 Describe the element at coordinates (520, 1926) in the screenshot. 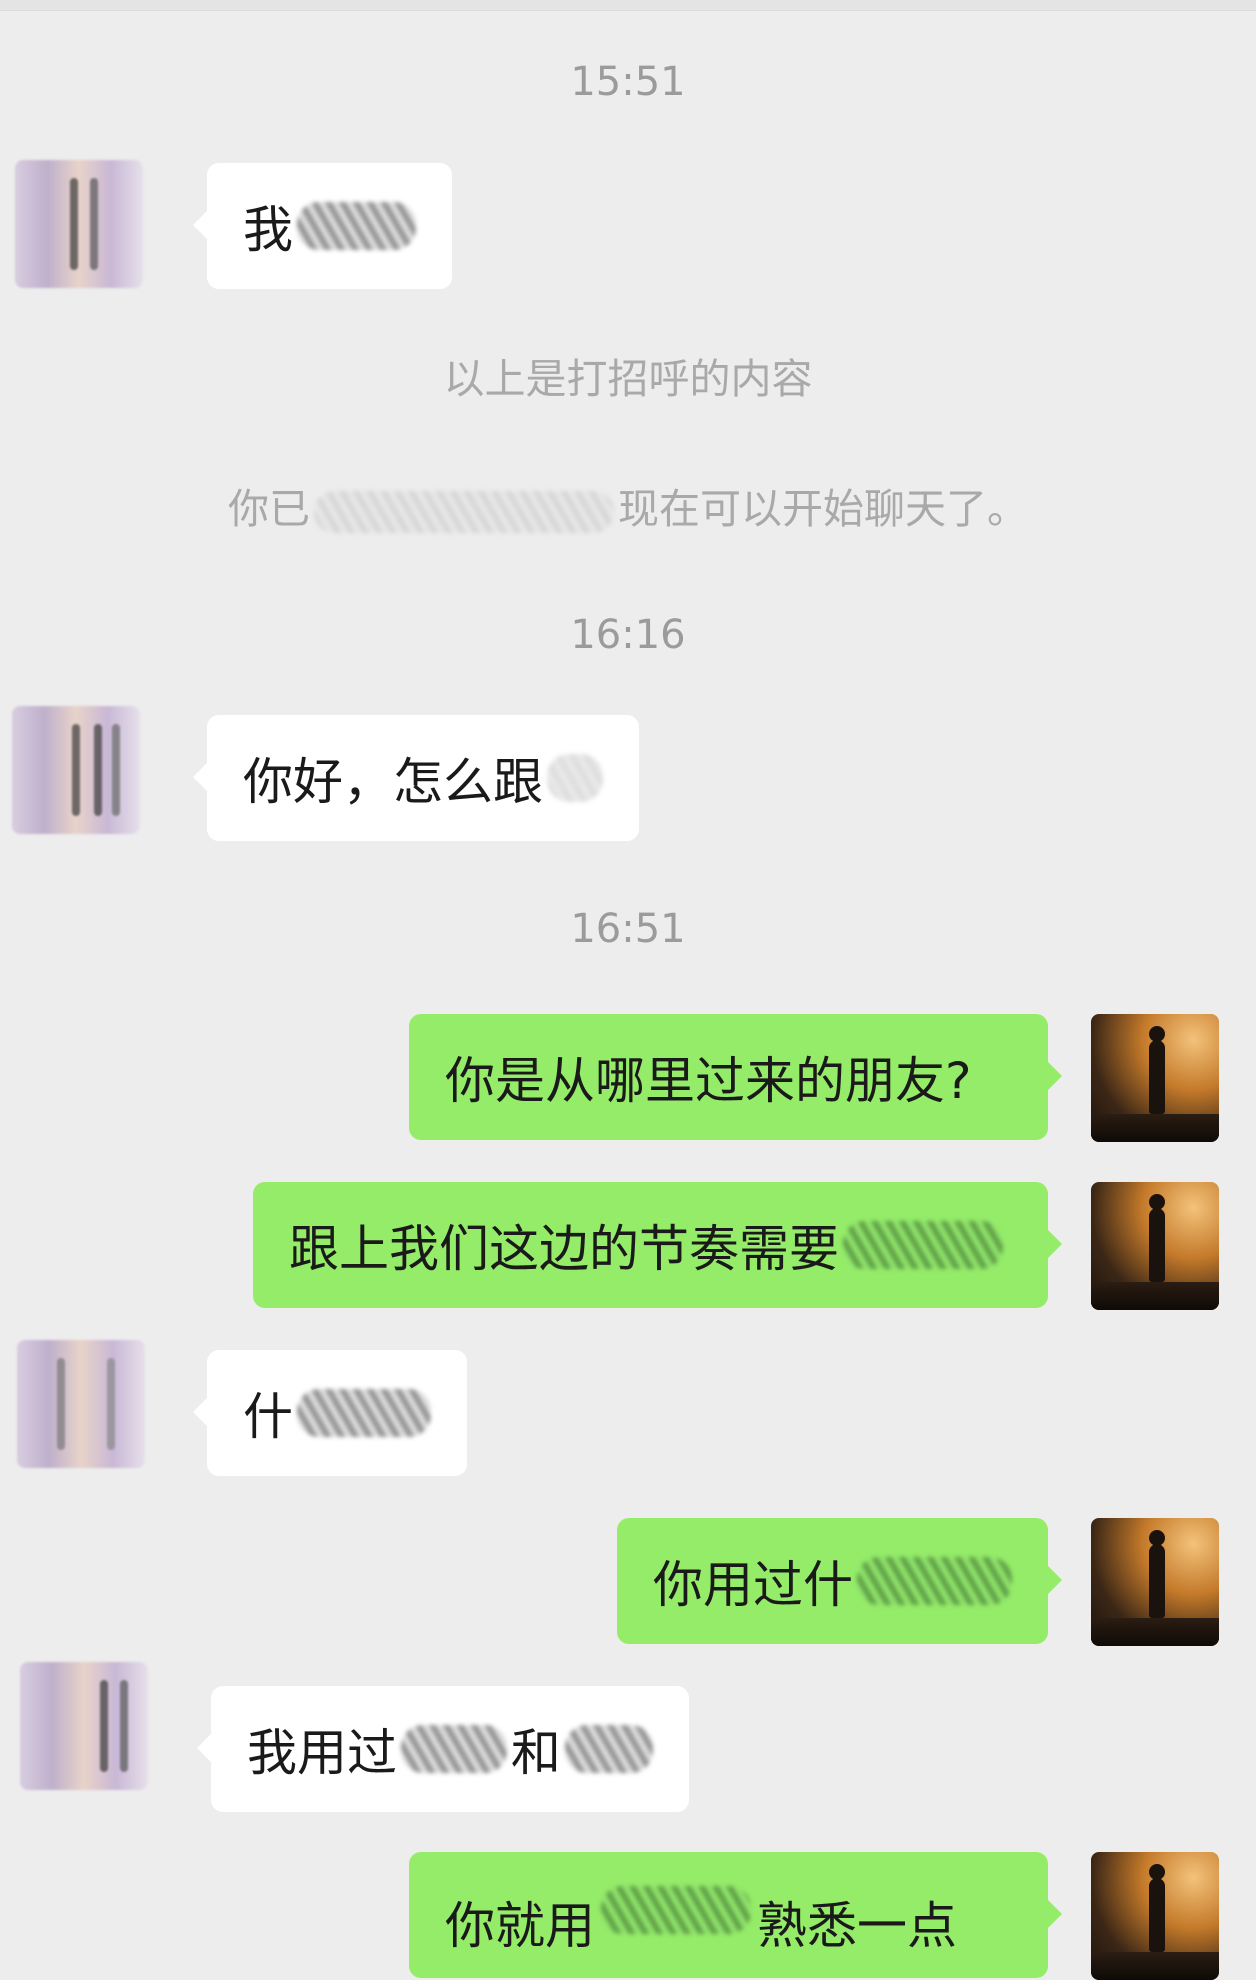

I see `message-text: 你就用` at that location.